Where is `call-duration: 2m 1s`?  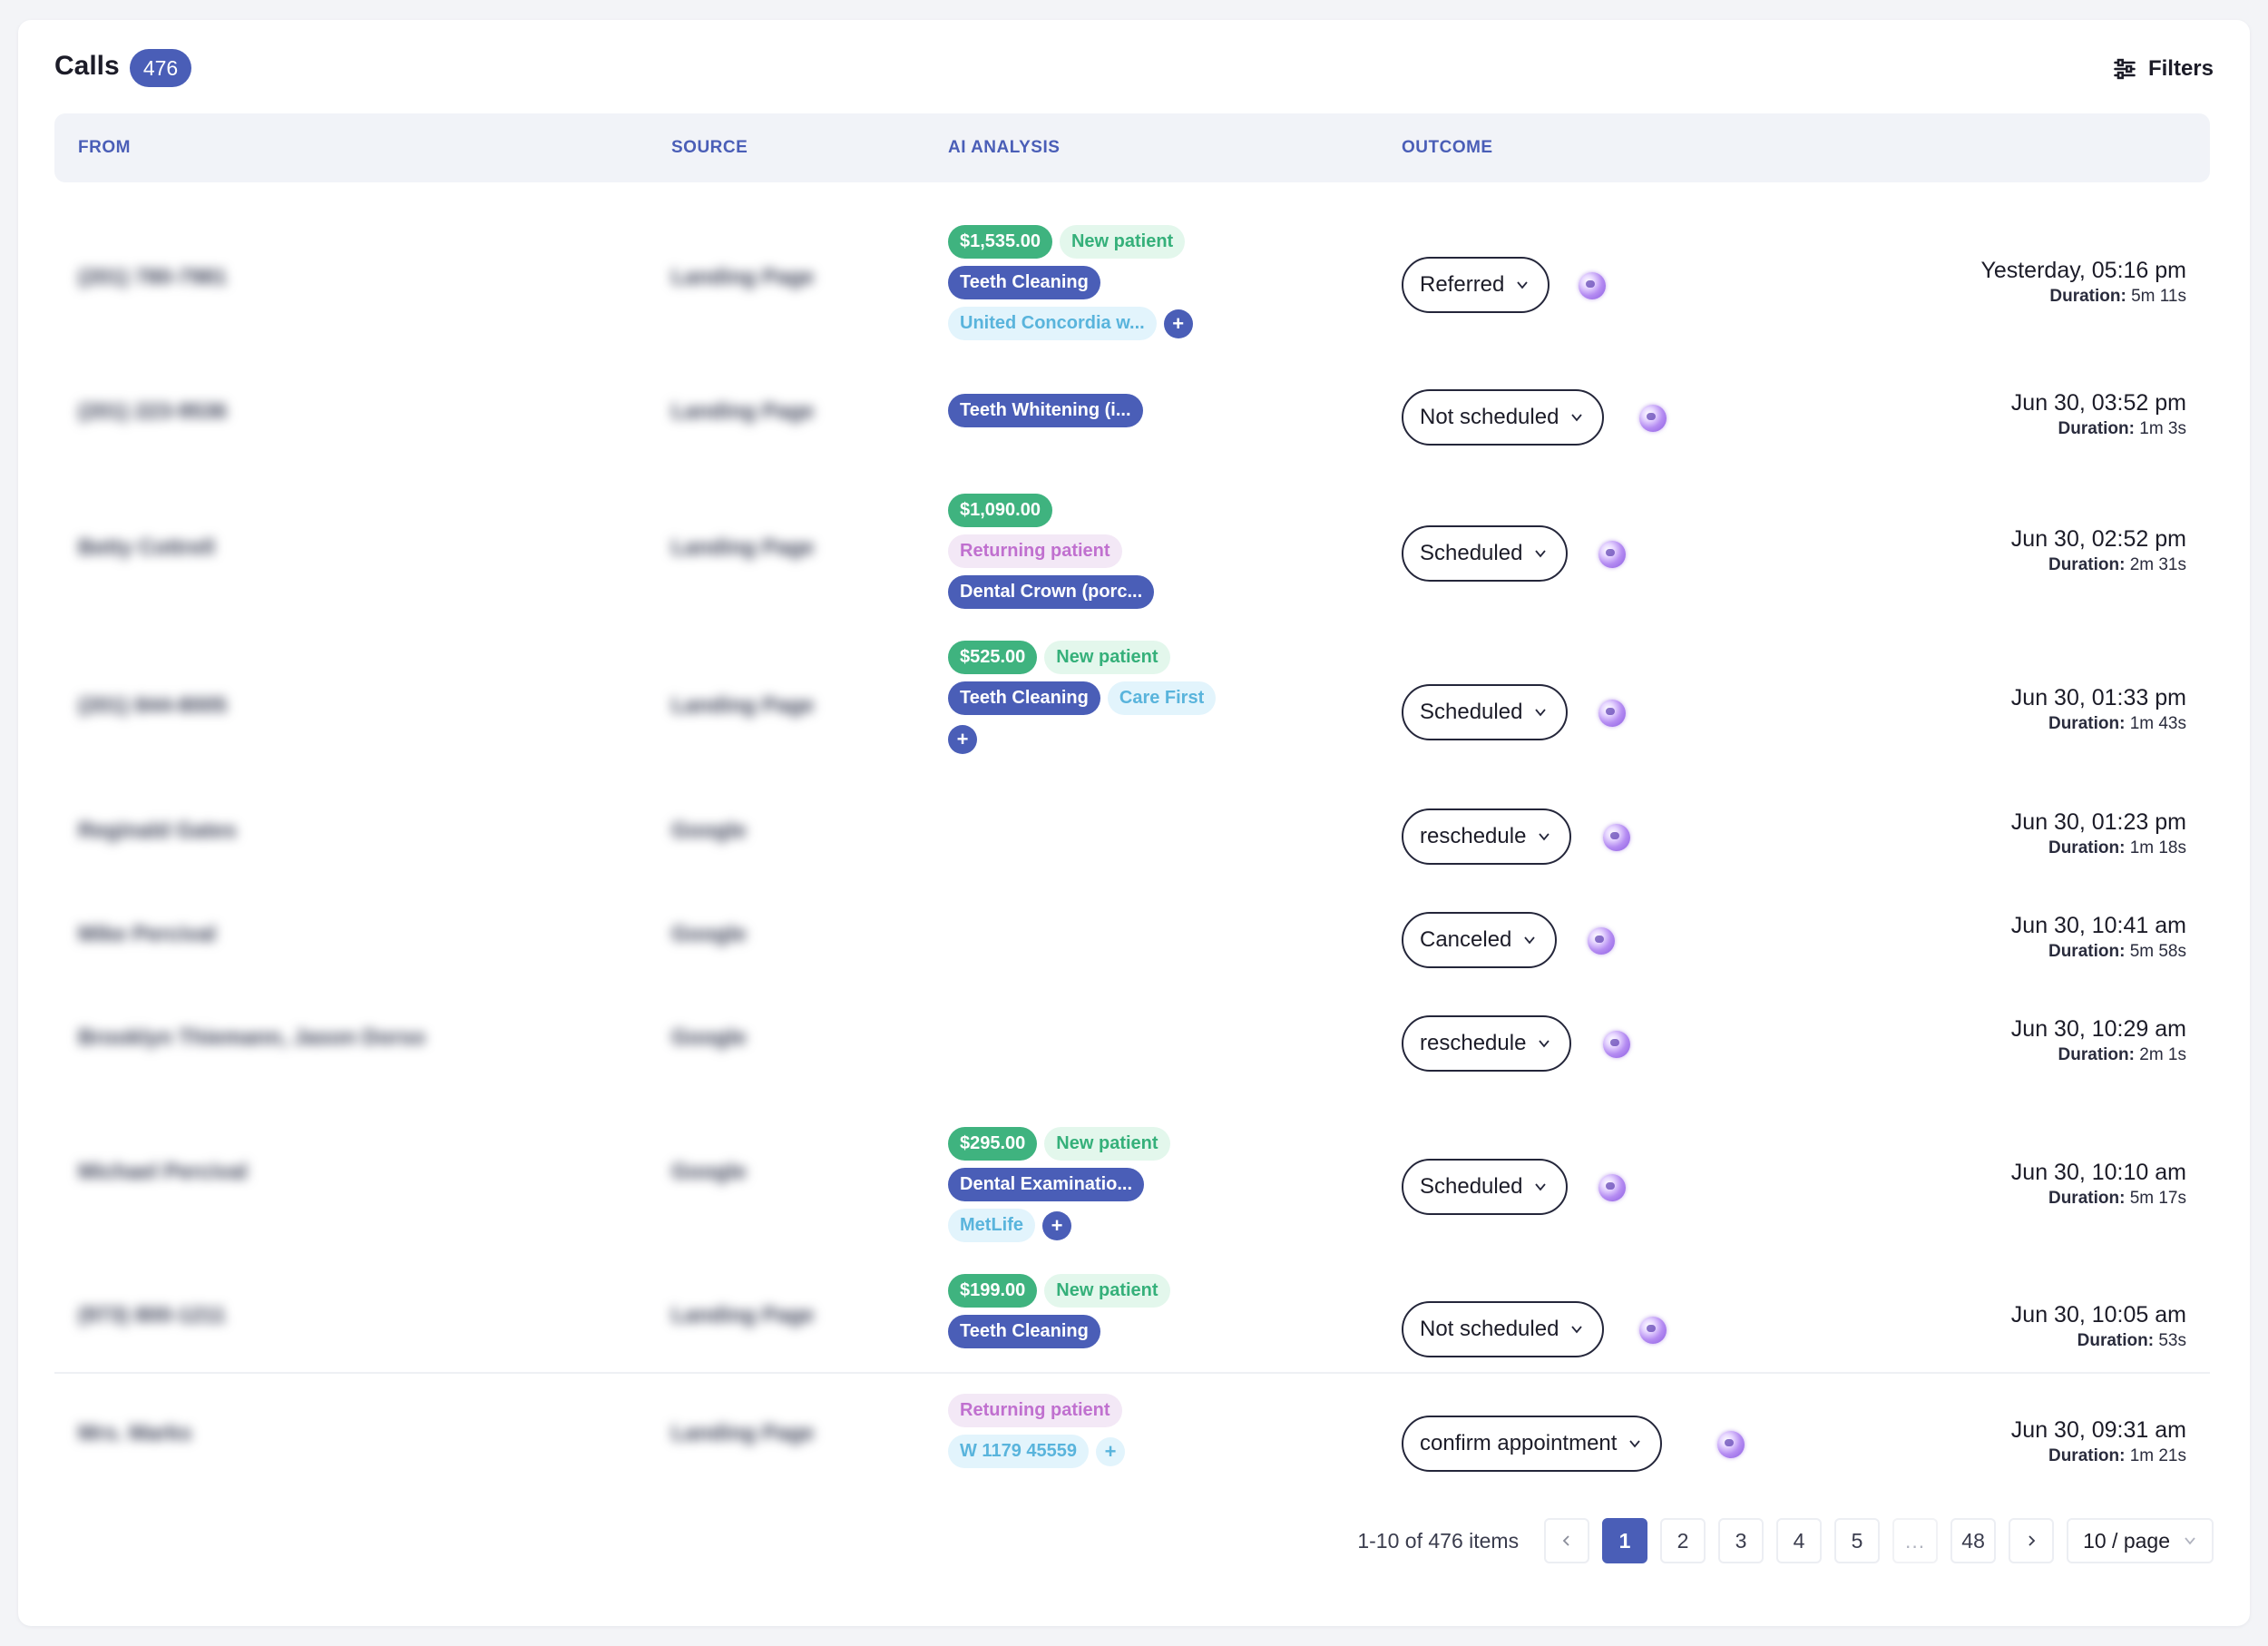 call-duration: 2m 1s is located at coordinates (2162, 1054).